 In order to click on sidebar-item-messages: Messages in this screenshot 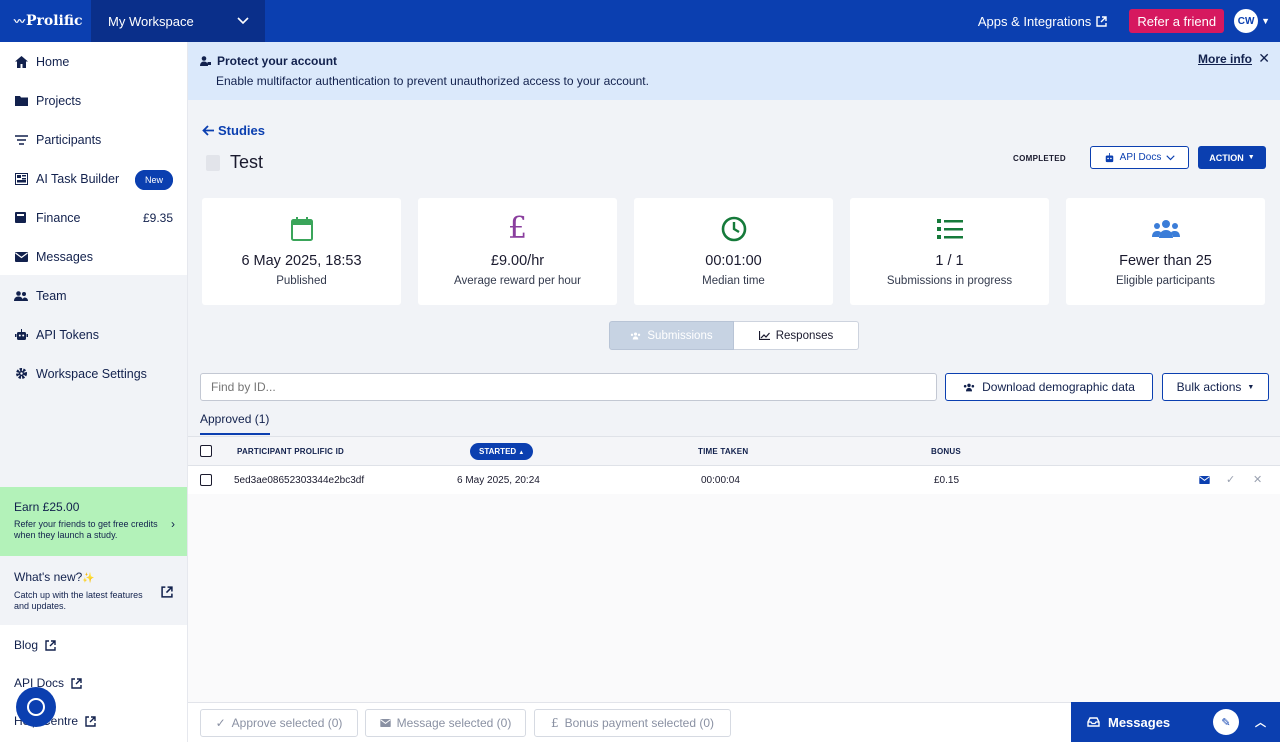, I will do `click(93, 256)`.